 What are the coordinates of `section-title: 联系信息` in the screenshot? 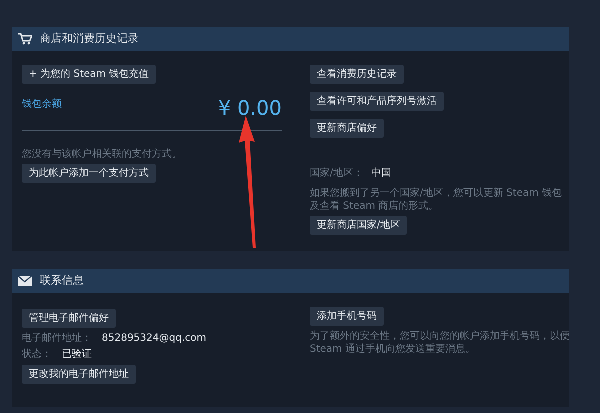 It's located at (62, 280).